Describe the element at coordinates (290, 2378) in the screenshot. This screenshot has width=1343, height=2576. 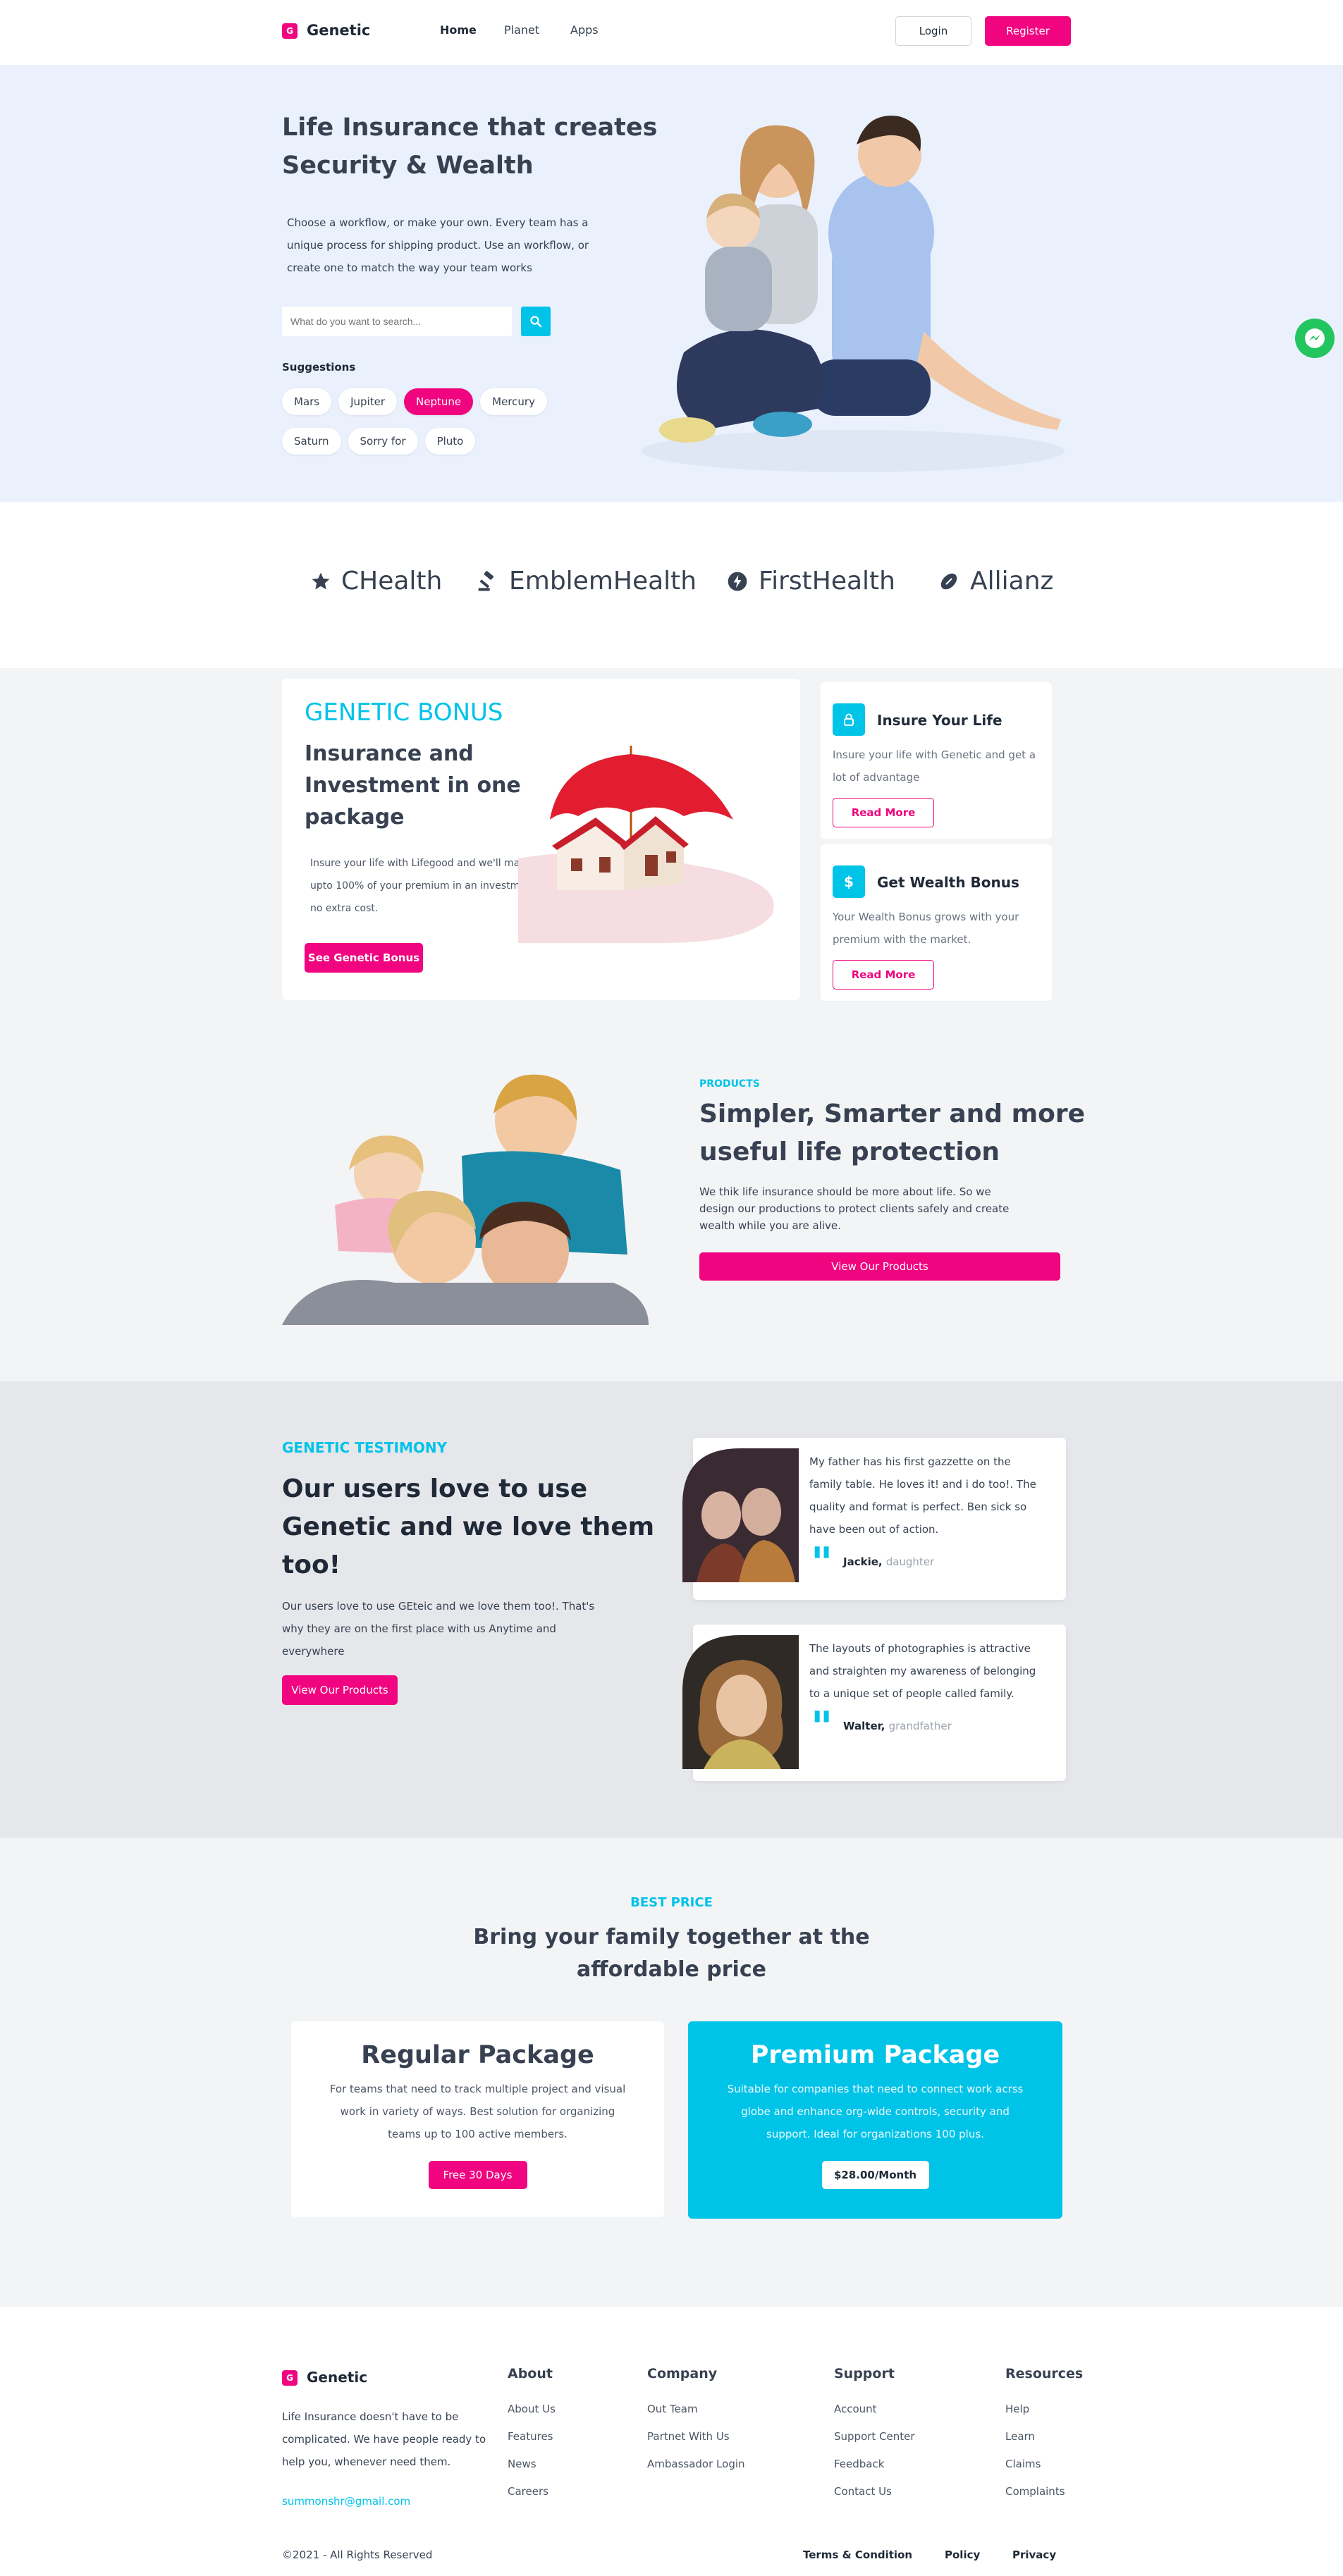
I see `footer-logo-icon: G` at that location.